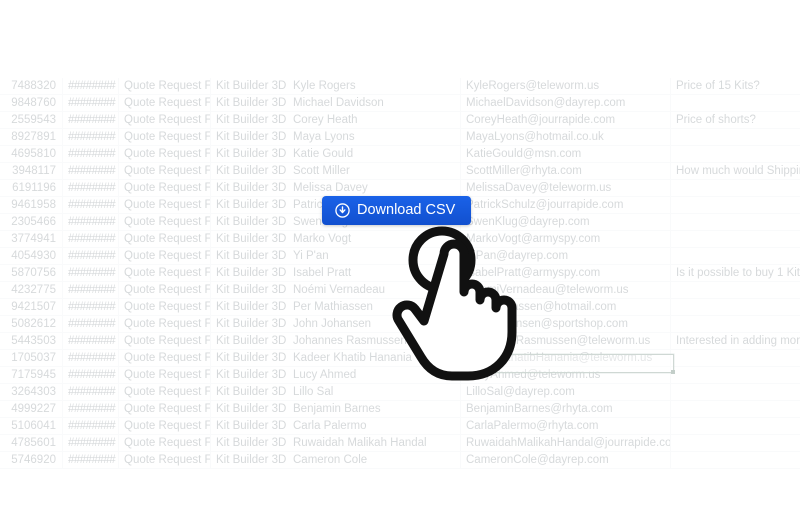 Image resolution: width=800 pixels, height=515 pixels. What do you see at coordinates (374, 290) in the screenshot?
I see `cell-name: Noémi Vernadeau` at bounding box center [374, 290].